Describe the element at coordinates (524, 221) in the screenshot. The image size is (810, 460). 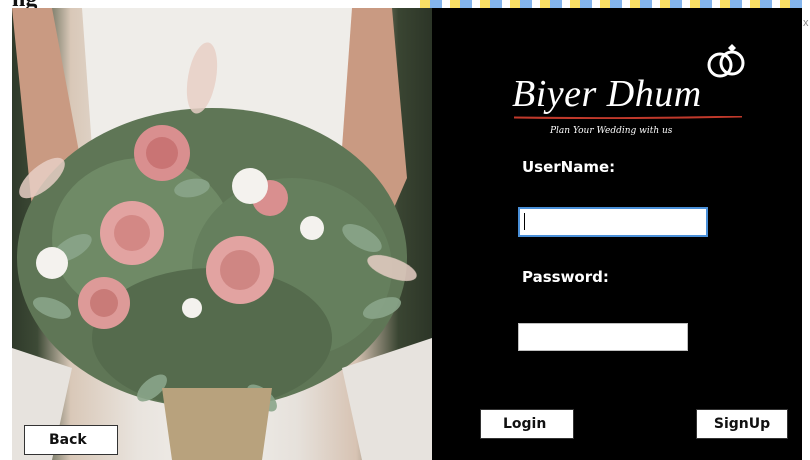
I see `text-caret` at that location.